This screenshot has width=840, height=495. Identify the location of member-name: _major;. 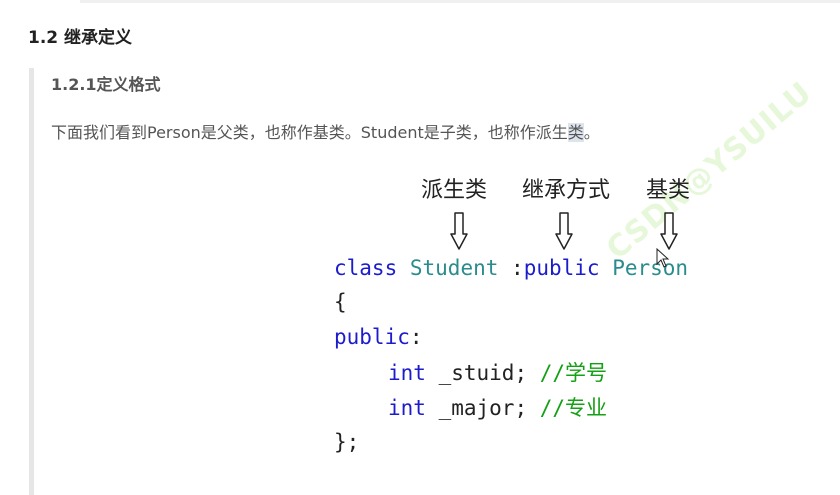
(482, 408).